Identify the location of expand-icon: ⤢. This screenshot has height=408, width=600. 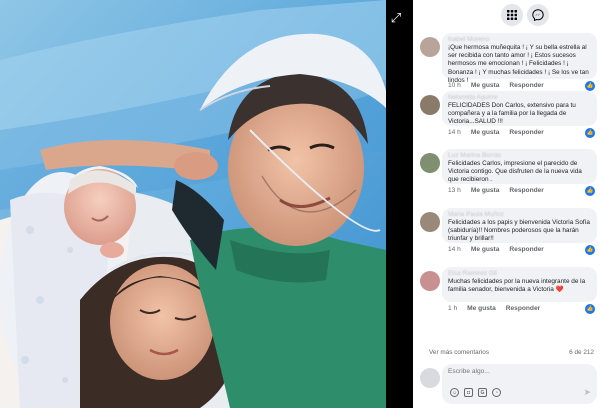
(396, 18).